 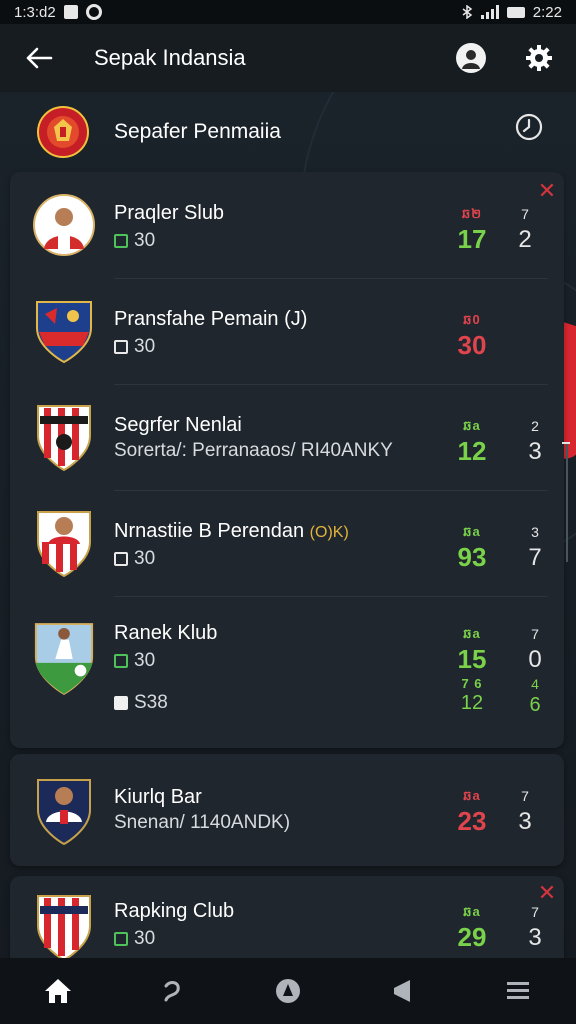 I want to click on stat-value: 15, so click(x=472, y=659).